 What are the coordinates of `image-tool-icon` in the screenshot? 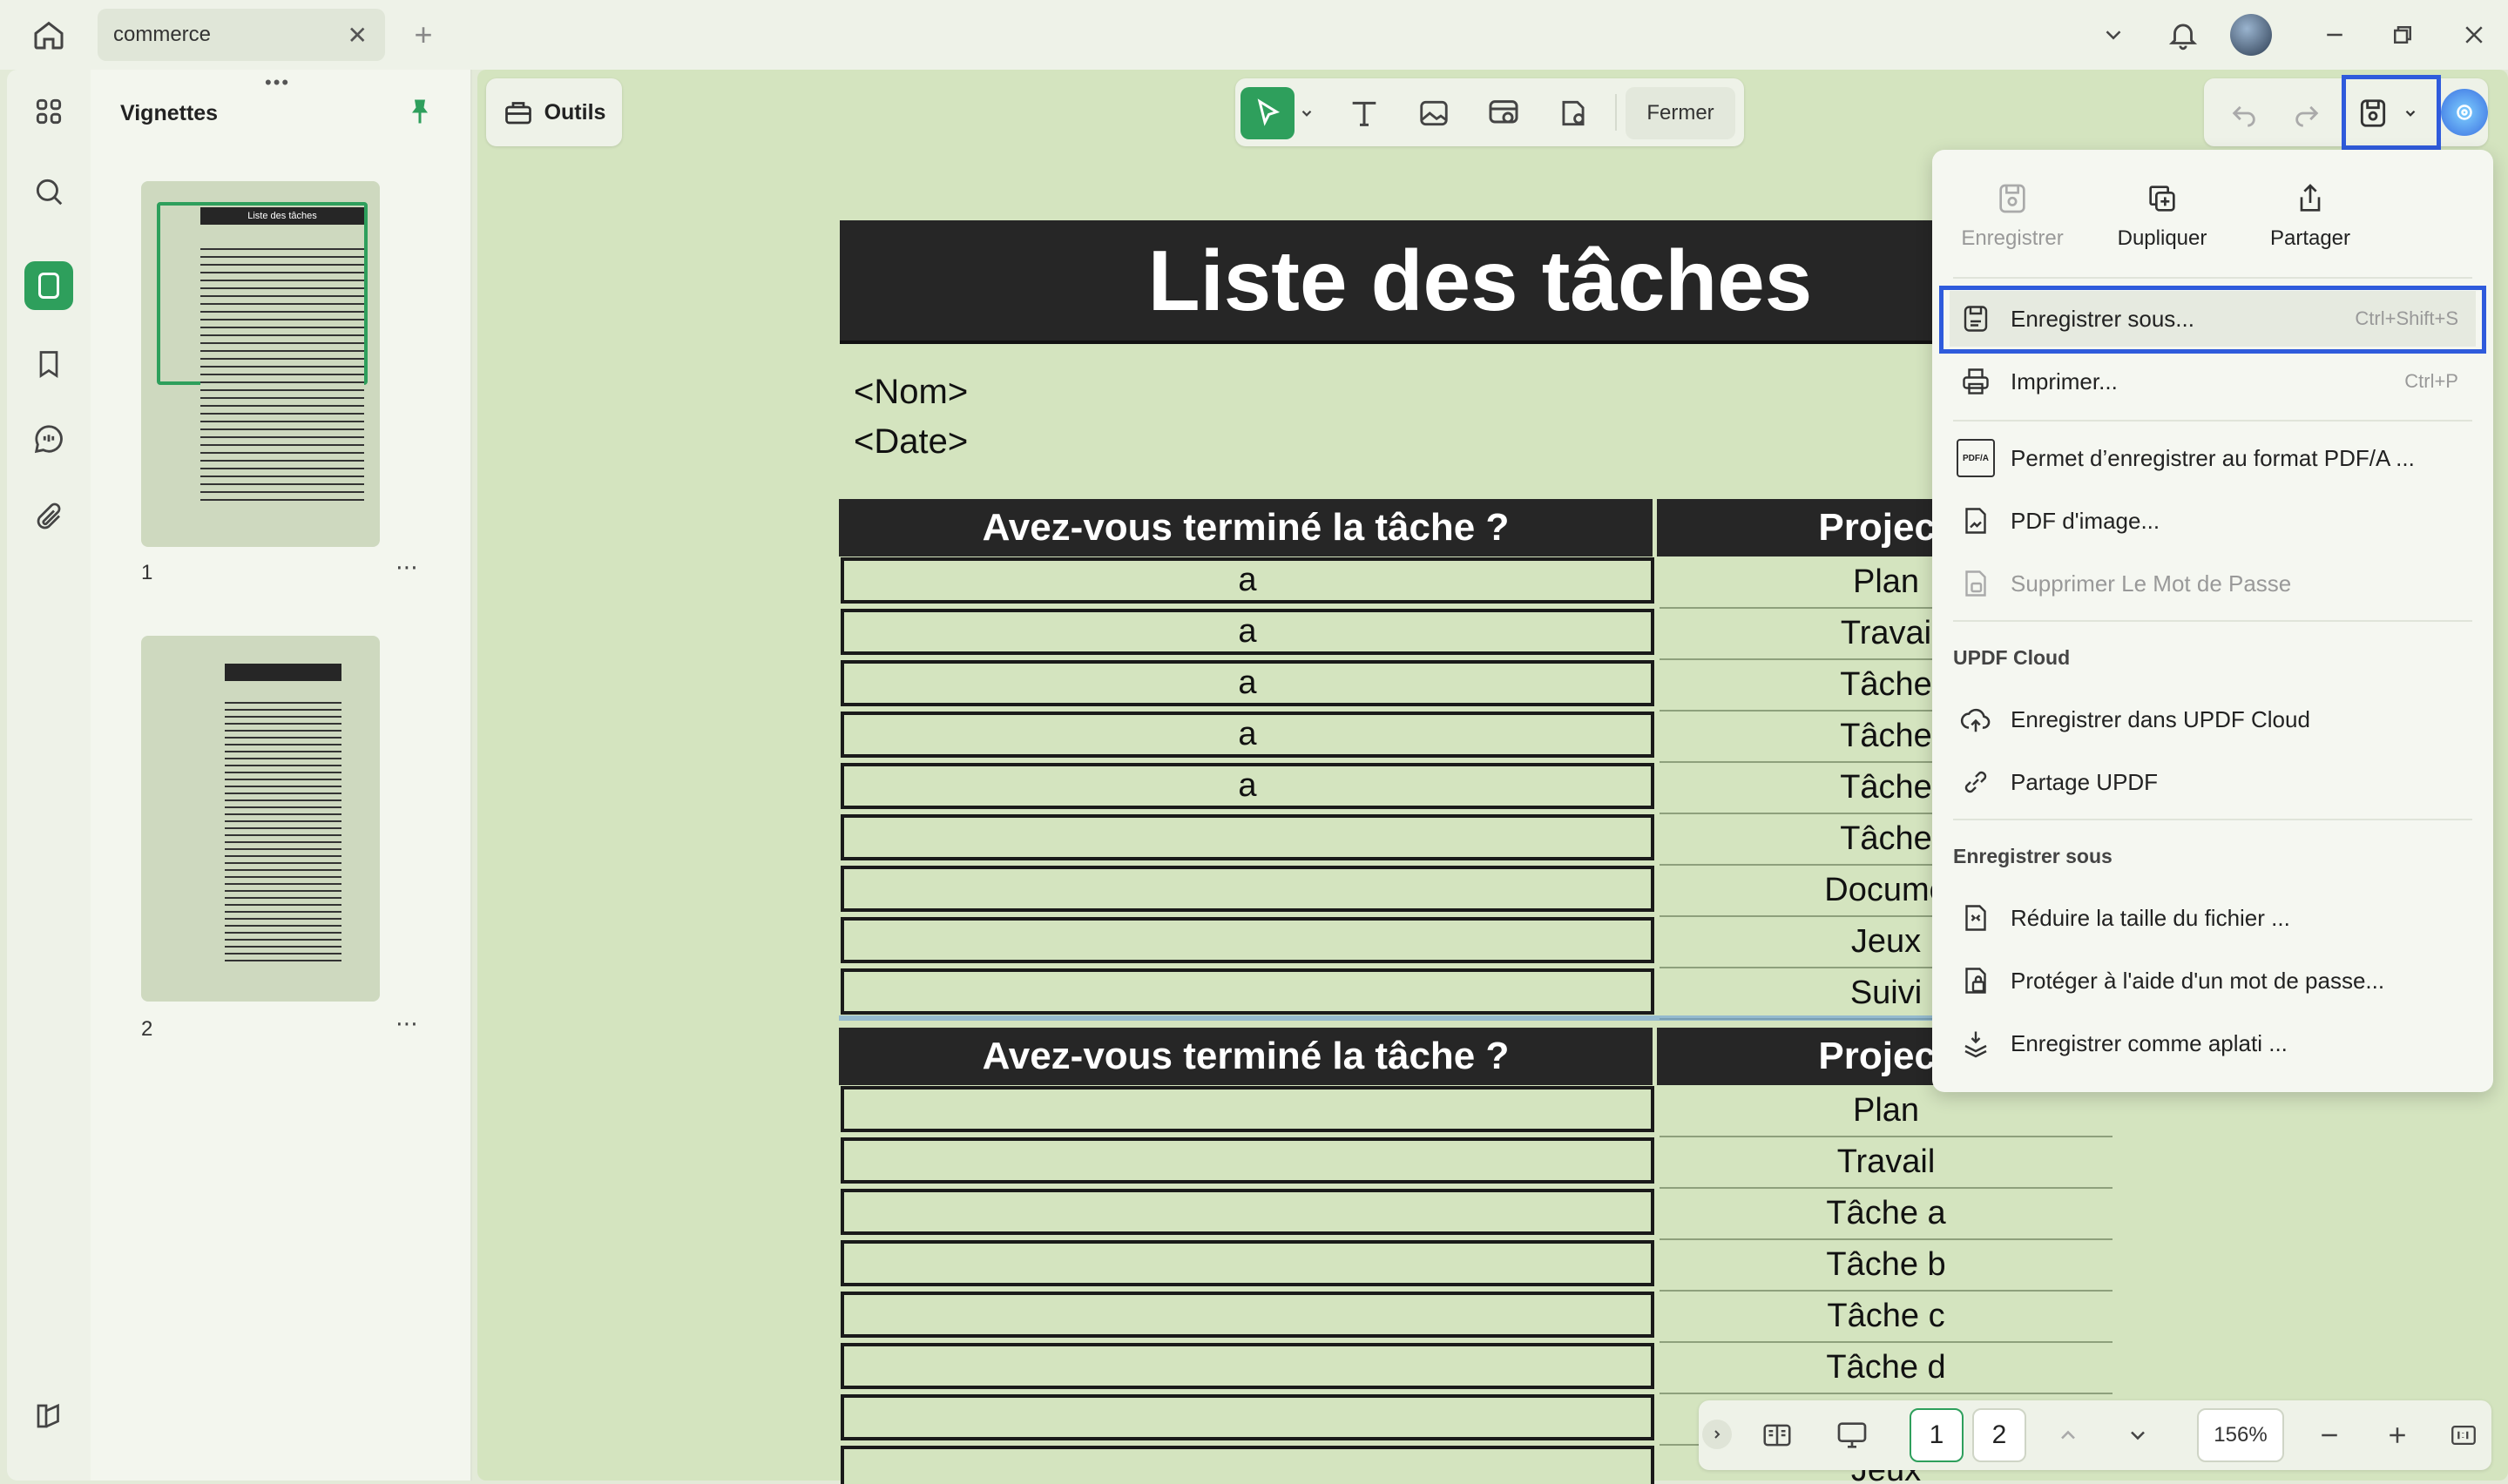 It's located at (1434, 113).